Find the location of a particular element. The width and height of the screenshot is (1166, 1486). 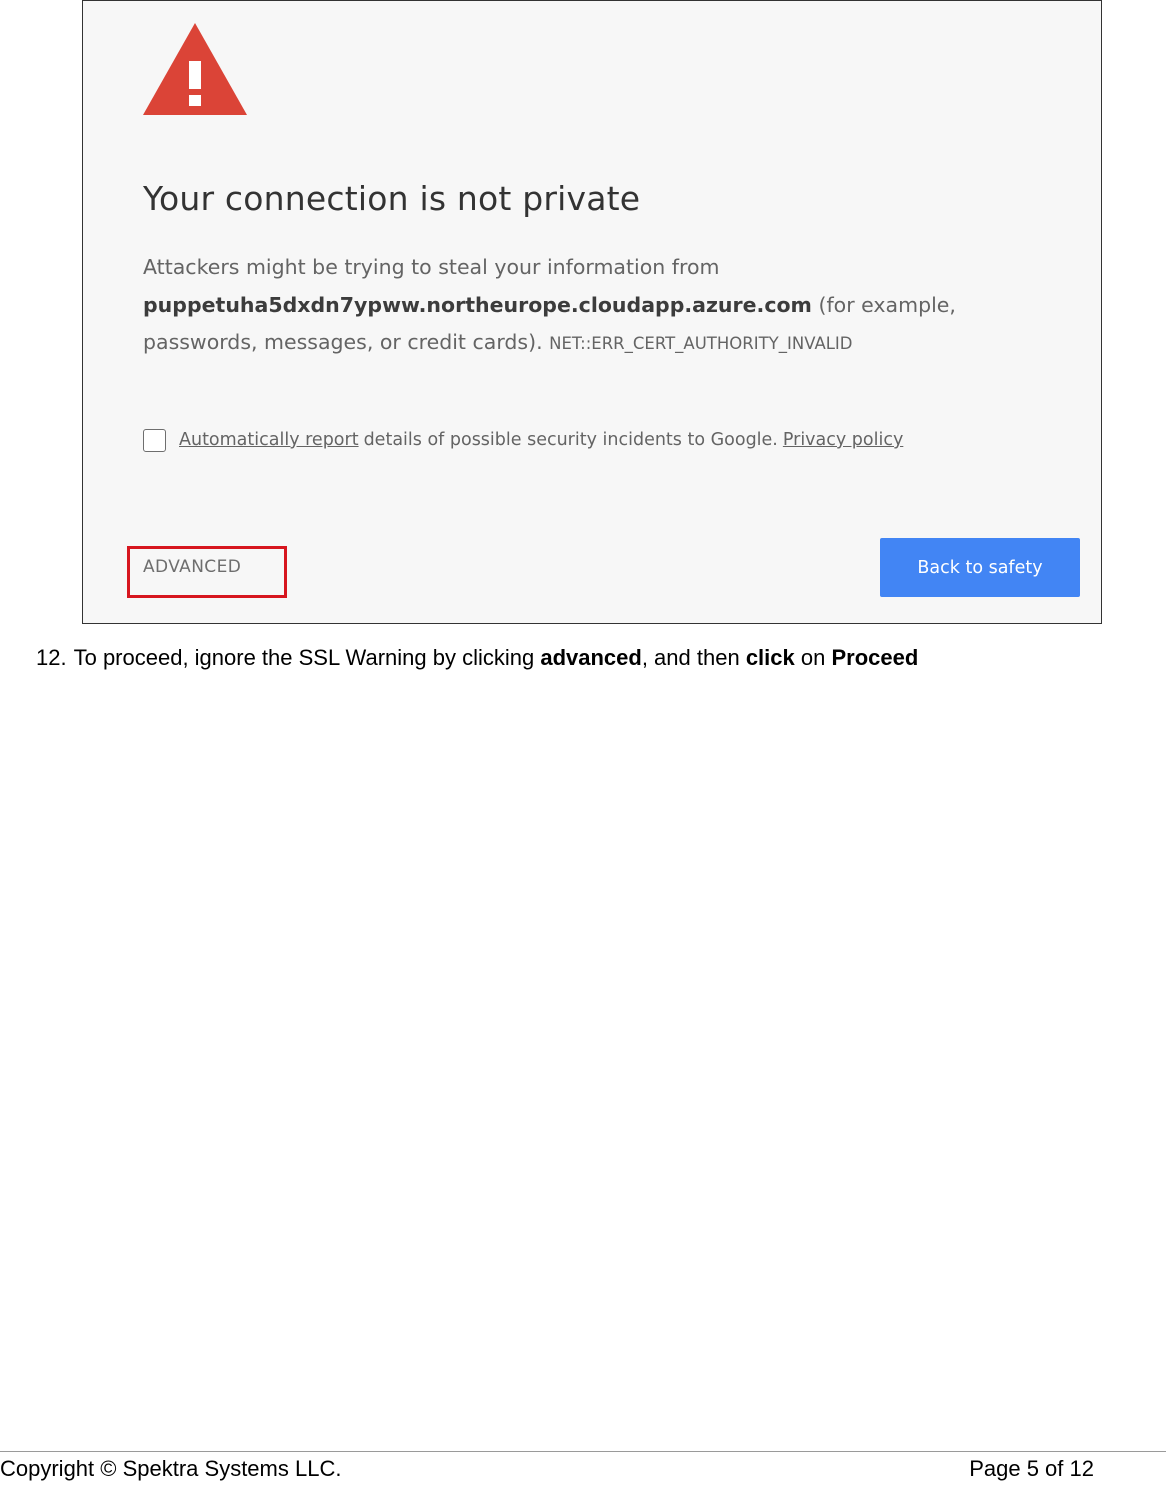

step-number: 12. is located at coordinates (51, 657).